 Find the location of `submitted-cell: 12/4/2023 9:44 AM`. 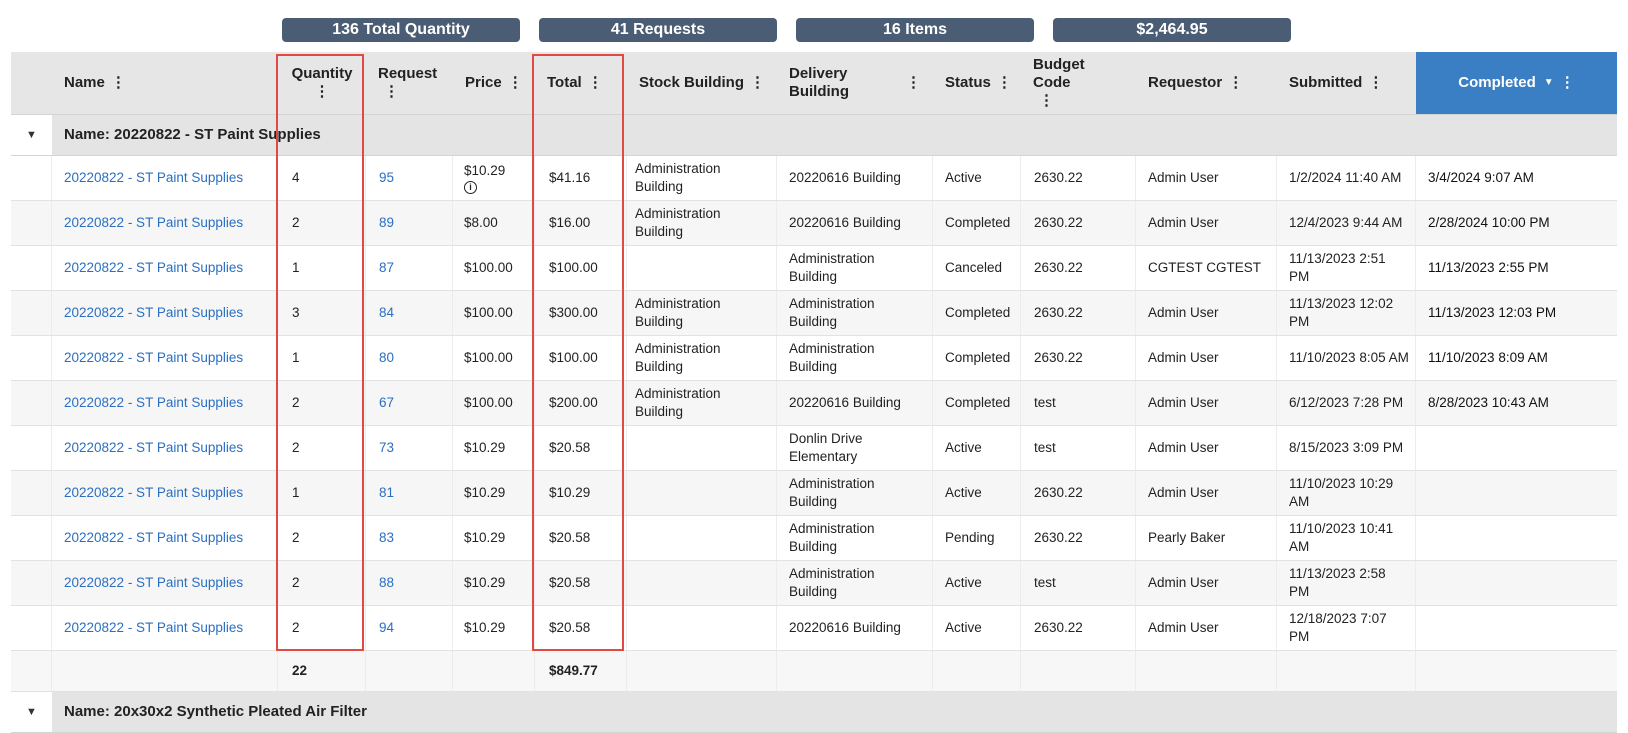

submitted-cell: 12/4/2023 9:44 AM is located at coordinates (1346, 223).